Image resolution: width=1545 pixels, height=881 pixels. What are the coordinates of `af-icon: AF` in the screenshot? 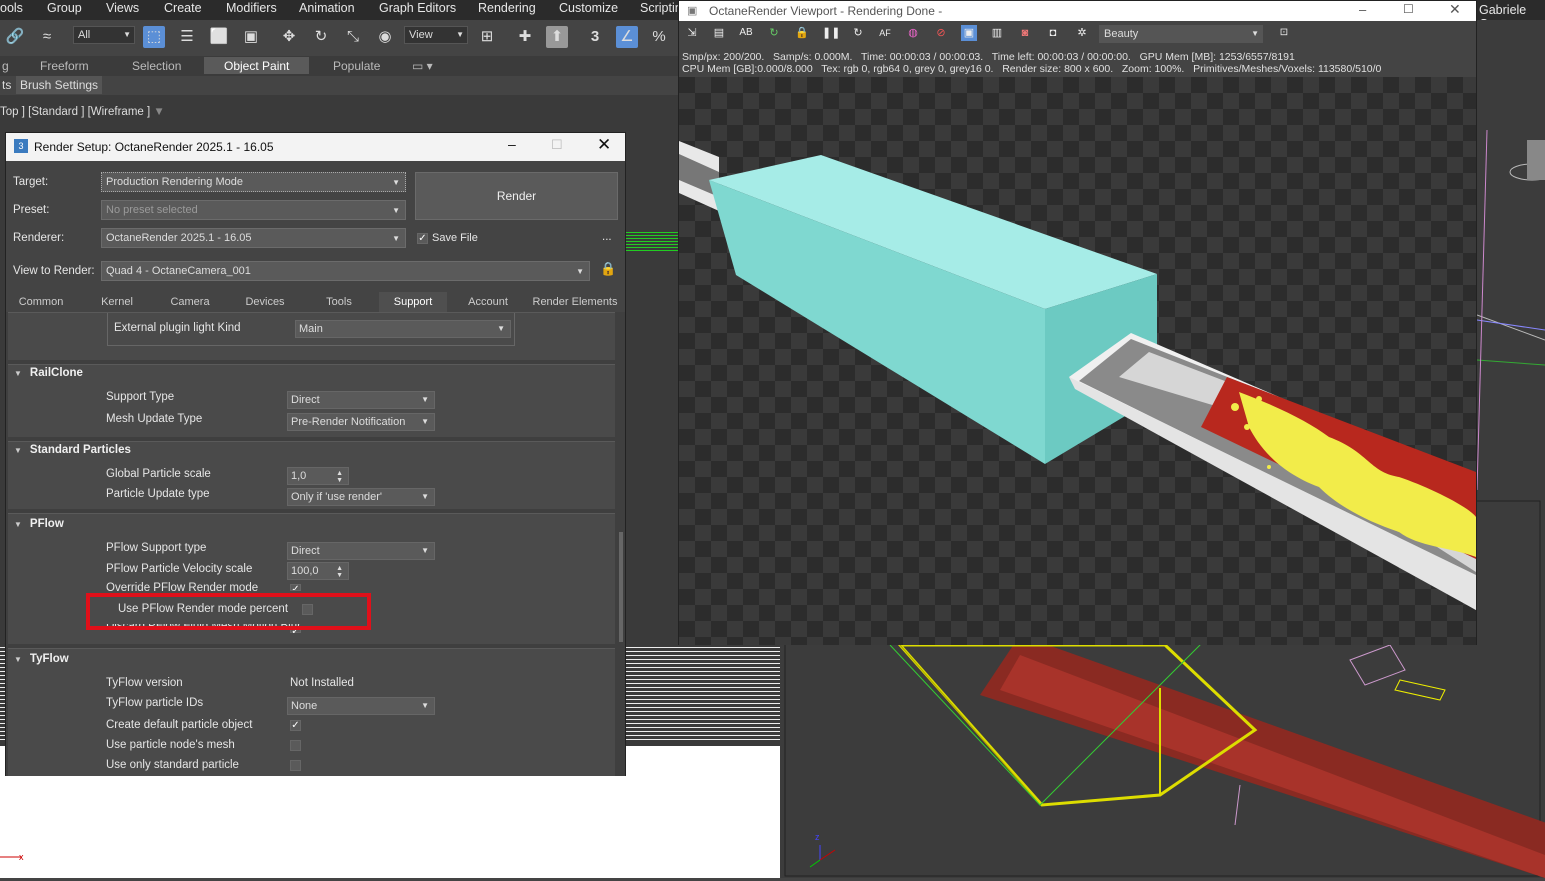 It's located at (885, 33).